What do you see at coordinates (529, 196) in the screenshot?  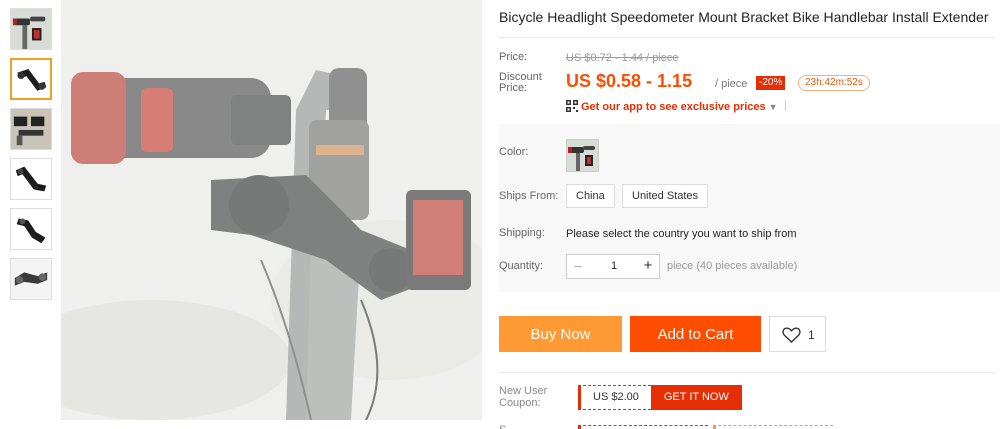 I see `ships-from-label: Ships From:` at bounding box center [529, 196].